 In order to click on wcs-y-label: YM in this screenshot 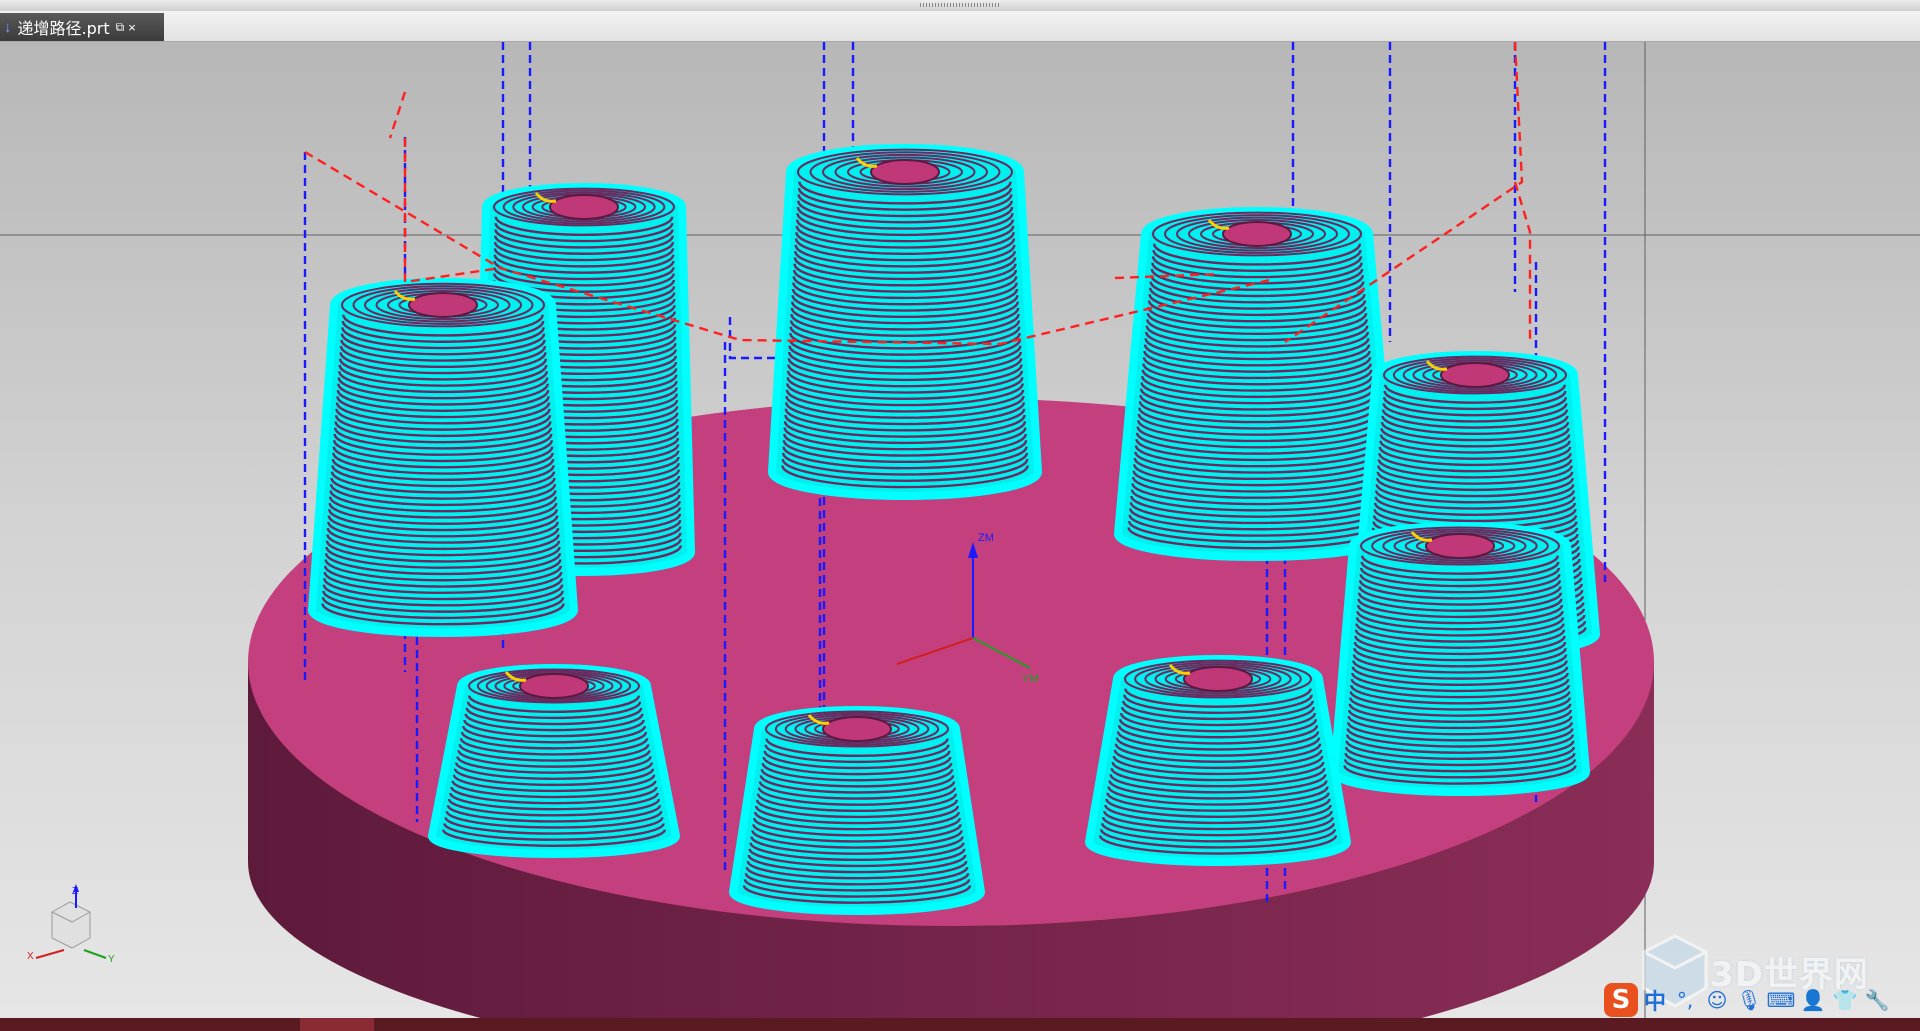, I will do `click(1030, 679)`.